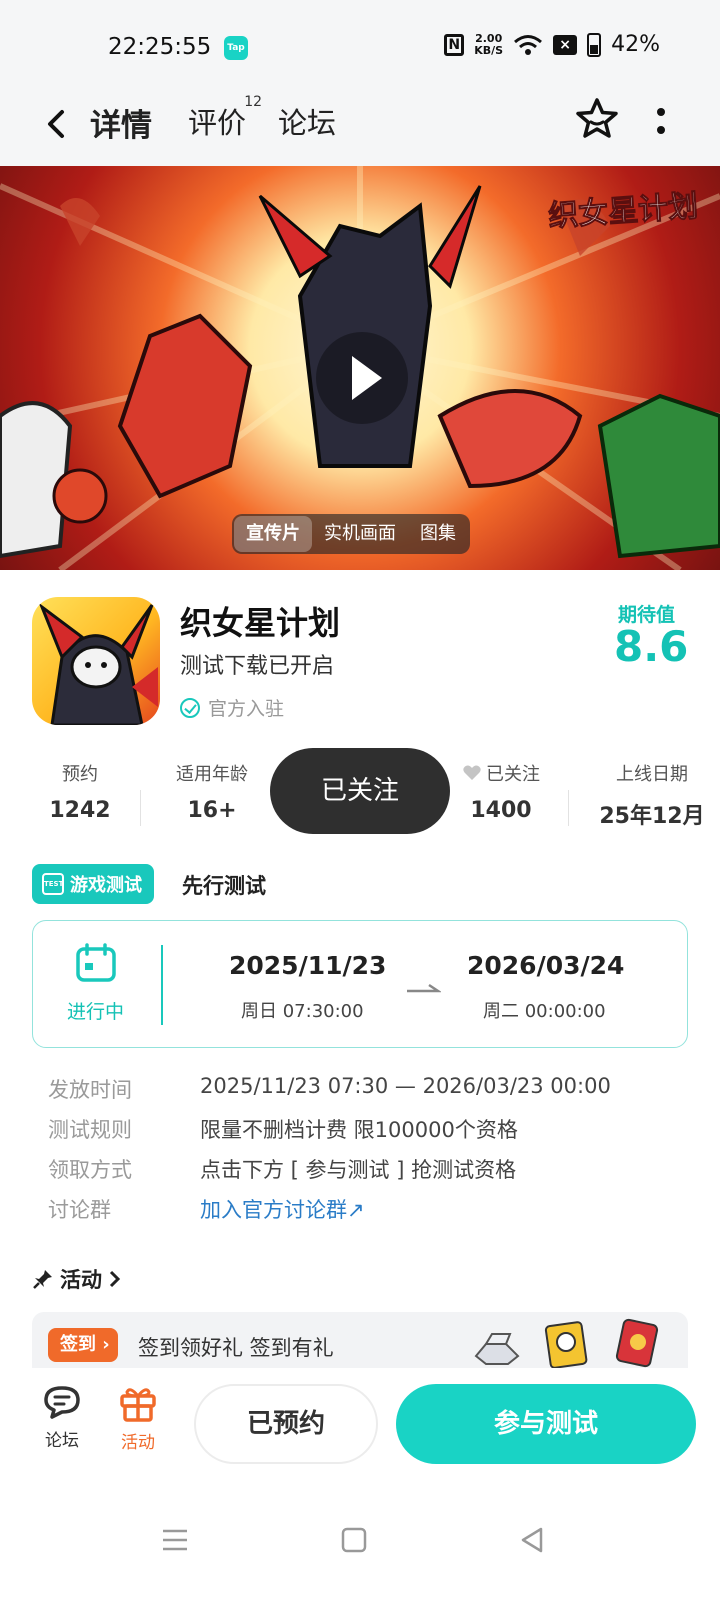 The height and width of the screenshot is (1600, 720). What do you see at coordinates (489, 44) in the screenshot?
I see `network-speed: 2.00 KB/S` at bounding box center [489, 44].